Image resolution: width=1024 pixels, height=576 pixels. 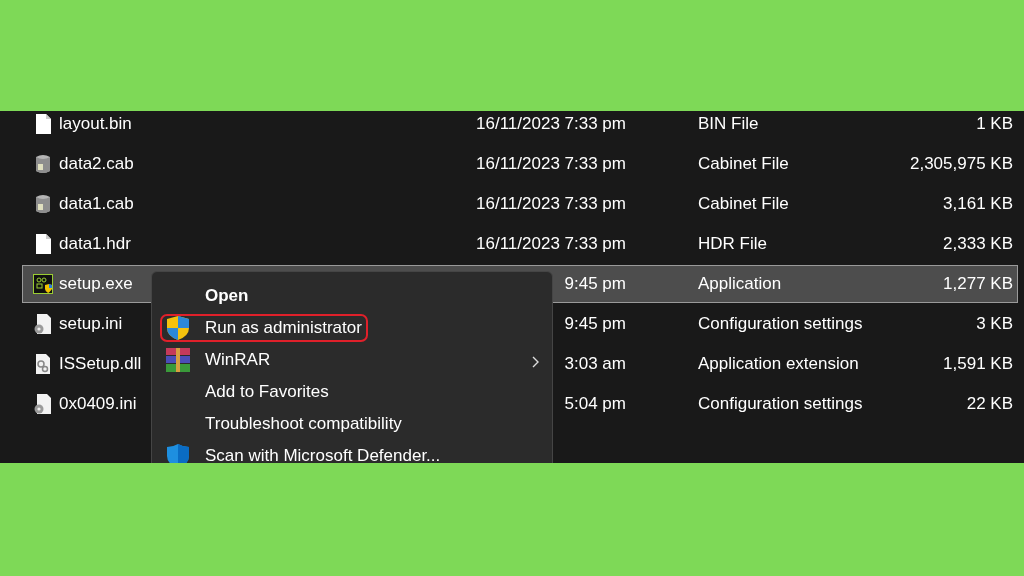 I want to click on file-type: HDR File, so click(x=733, y=244).